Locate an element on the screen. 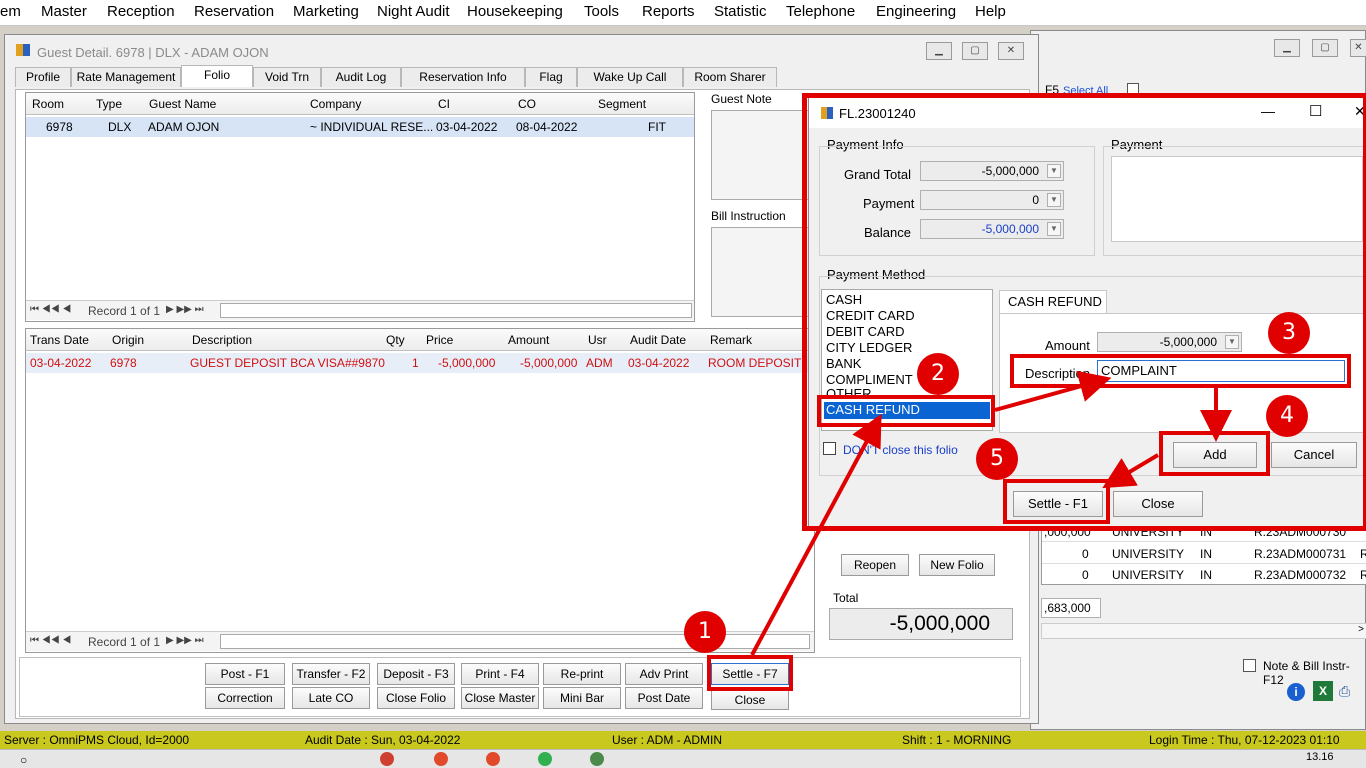 The image size is (1366, 768). step-badge-5: 5 is located at coordinates (997, 459).